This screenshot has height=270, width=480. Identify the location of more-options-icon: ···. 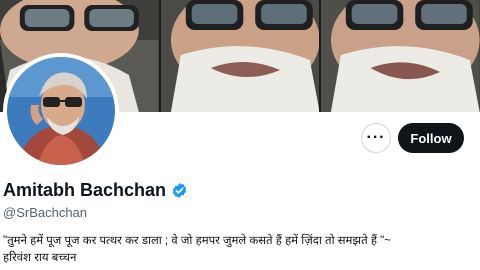
(376, 137).